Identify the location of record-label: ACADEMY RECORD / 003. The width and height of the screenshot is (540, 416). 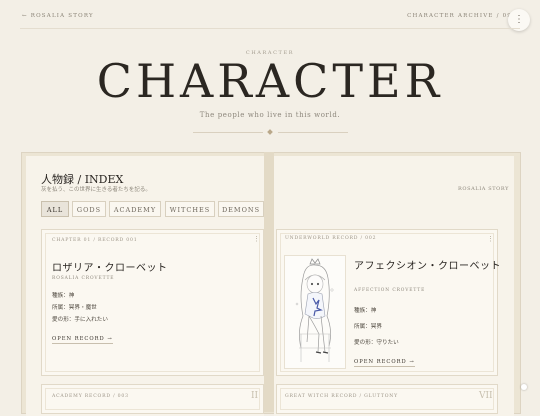
(90, 396).